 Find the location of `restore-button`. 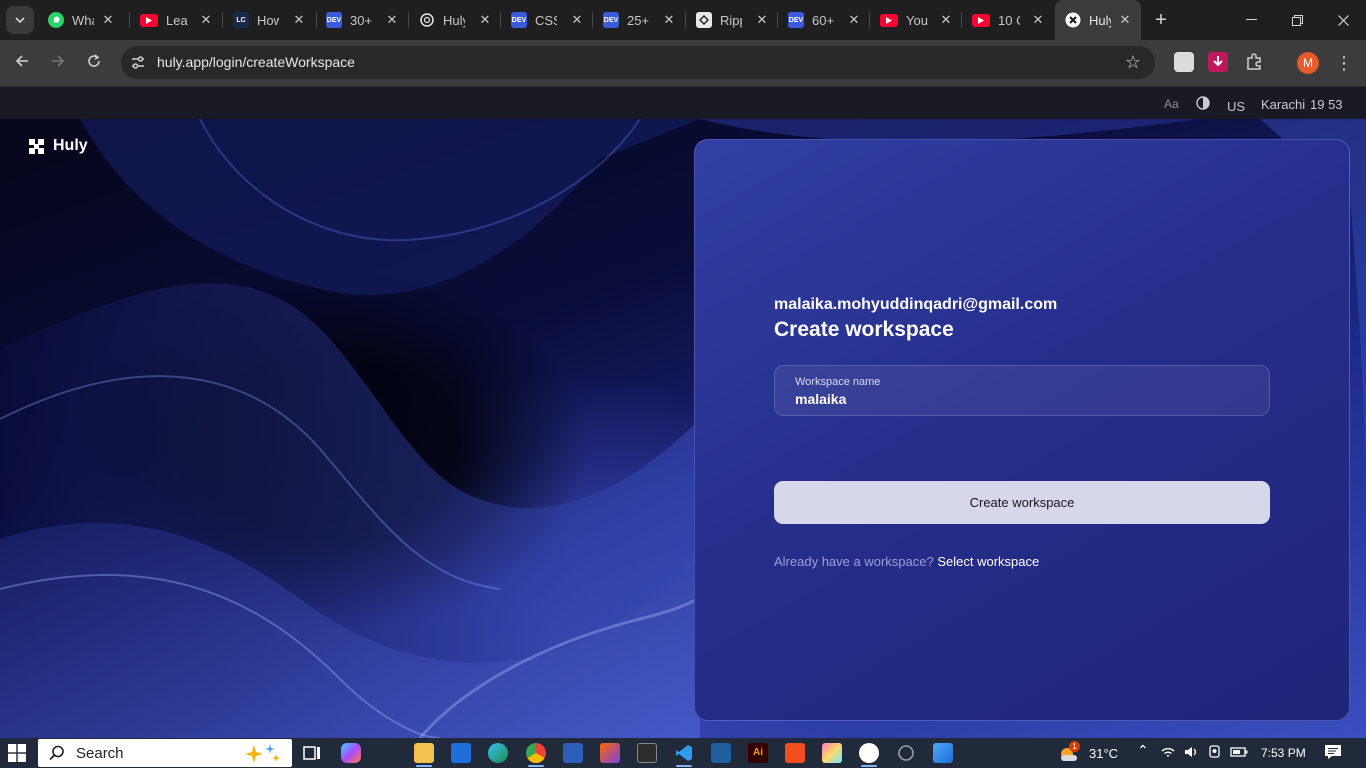

restore-button is located at coordinates (1297, 20).